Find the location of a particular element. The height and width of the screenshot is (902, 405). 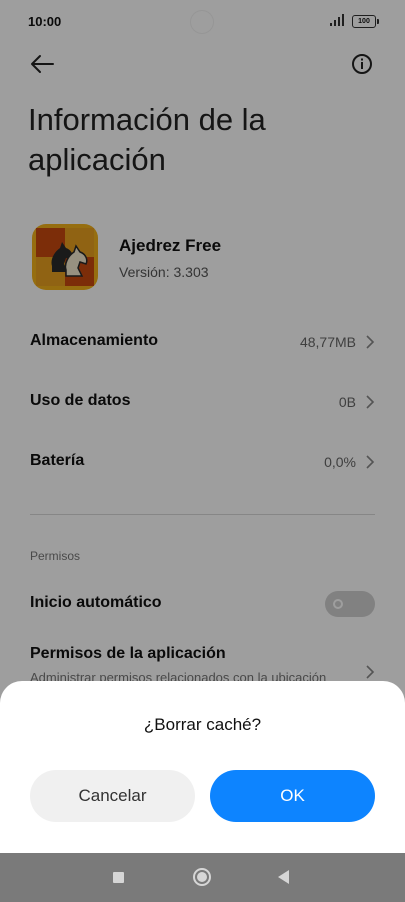

recent-apps-icon is located at coordinates (118, 877).